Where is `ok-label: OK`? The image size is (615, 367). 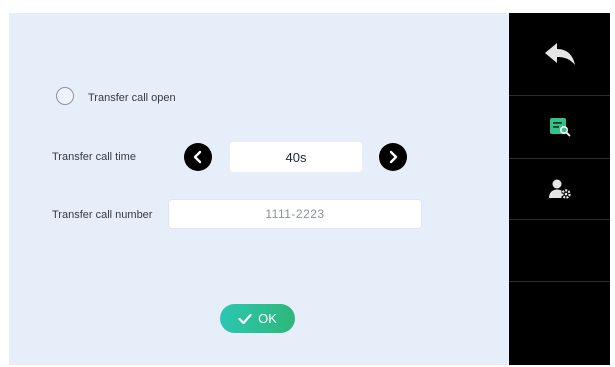 ok-label: OK is located at coordinates (267, 318).